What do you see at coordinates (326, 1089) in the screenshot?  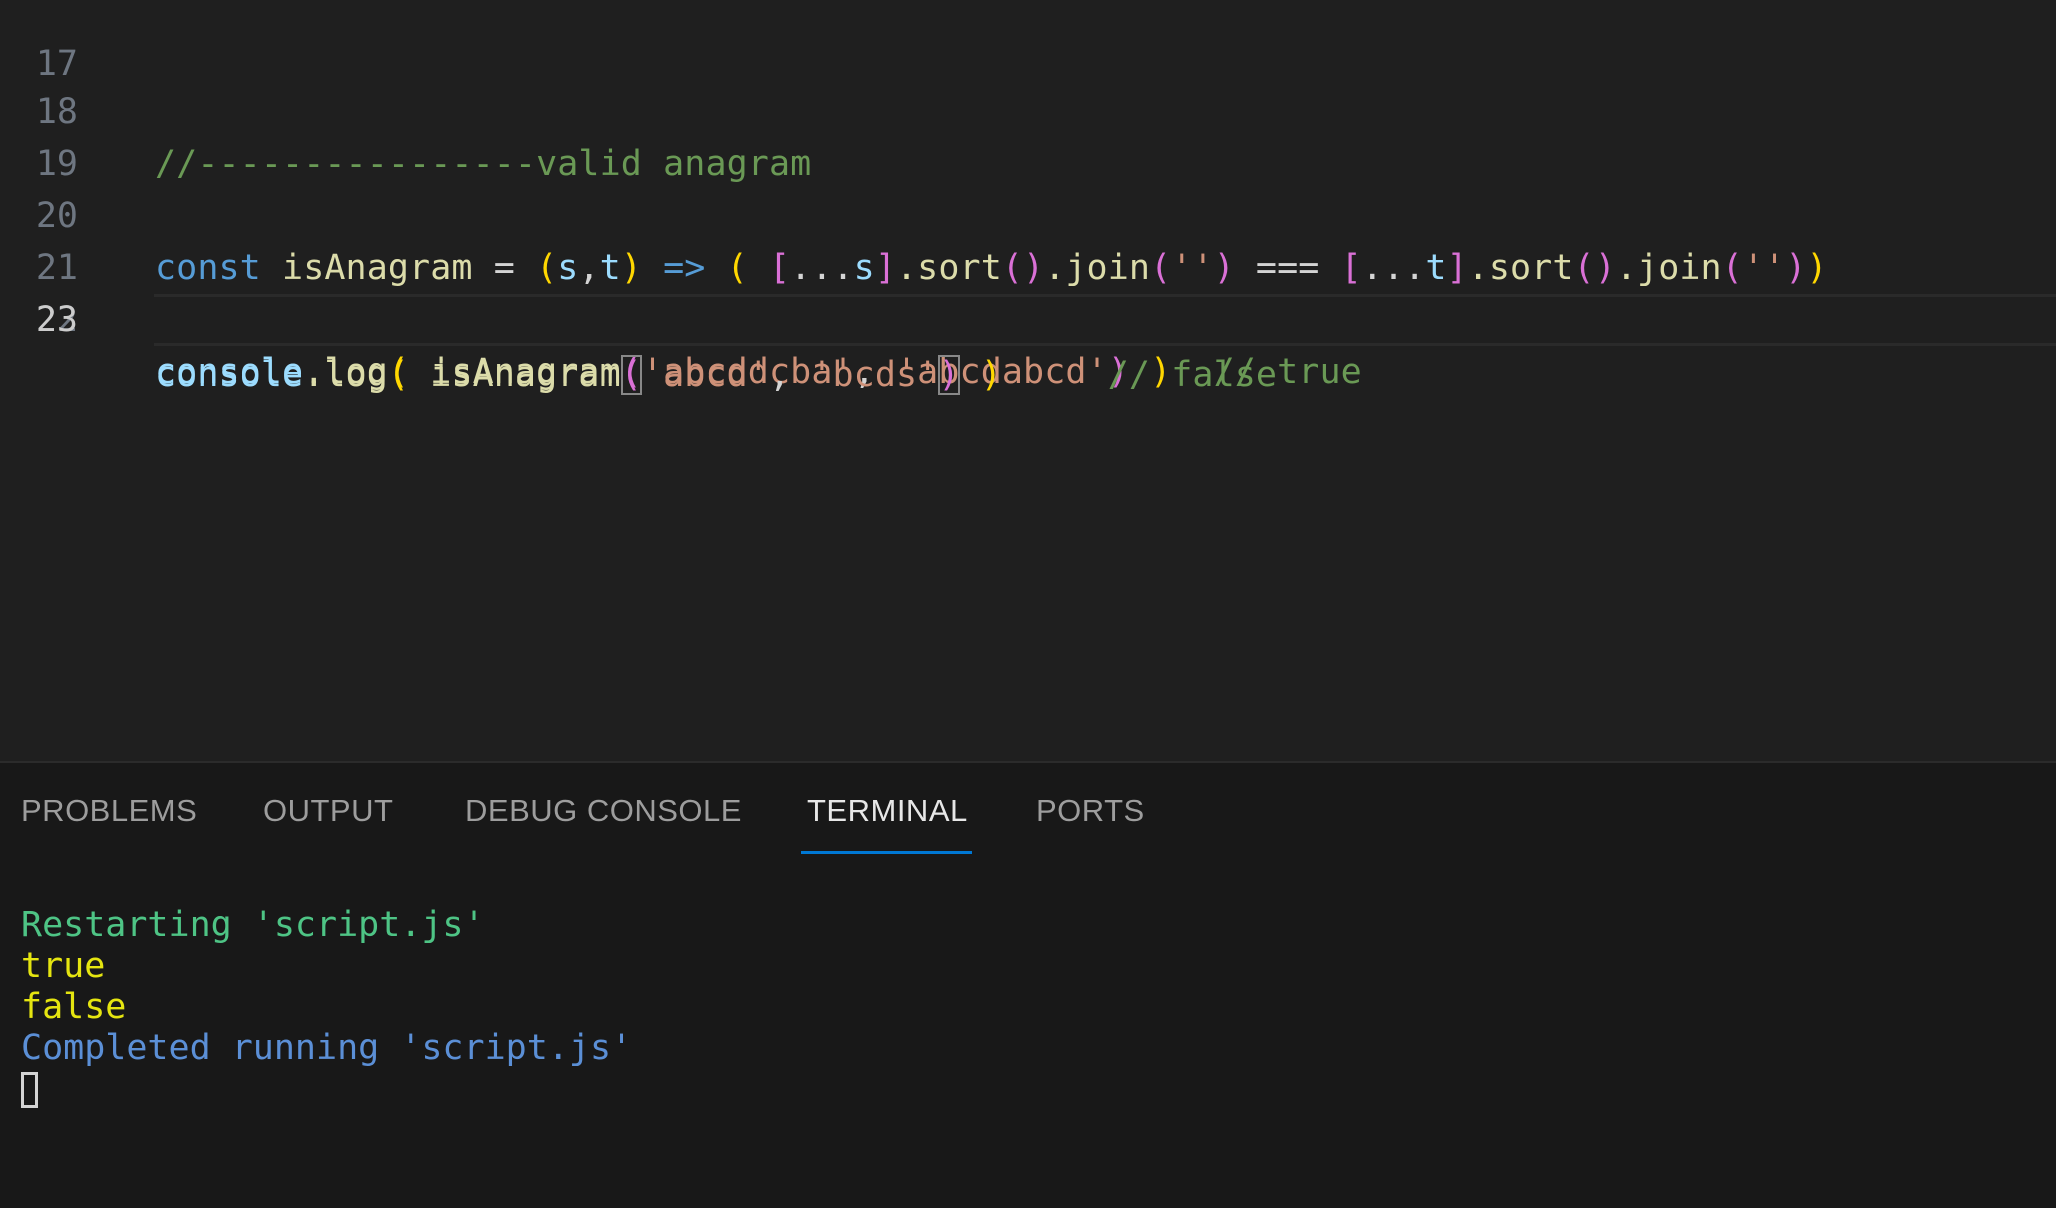 I see `terminal-prompt-line` at bounding box center [326, 1089].